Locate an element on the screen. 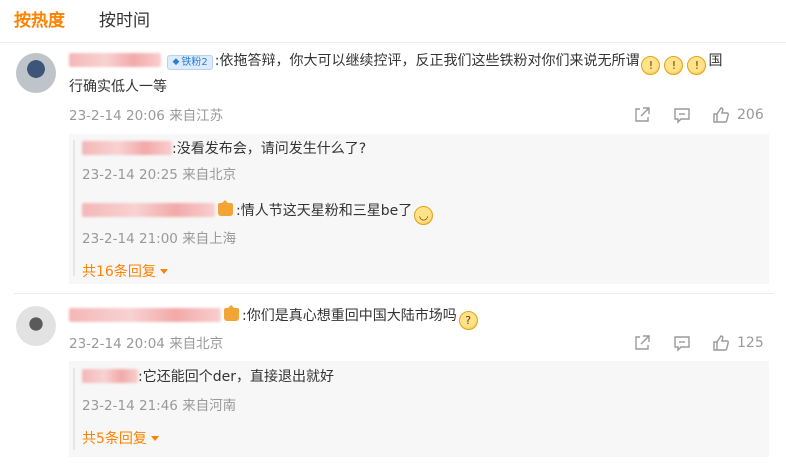 This screenshot has width=786, height=464. reply-text: :它还能回个der，直接退出就好 is located at coordinates (208, 377).